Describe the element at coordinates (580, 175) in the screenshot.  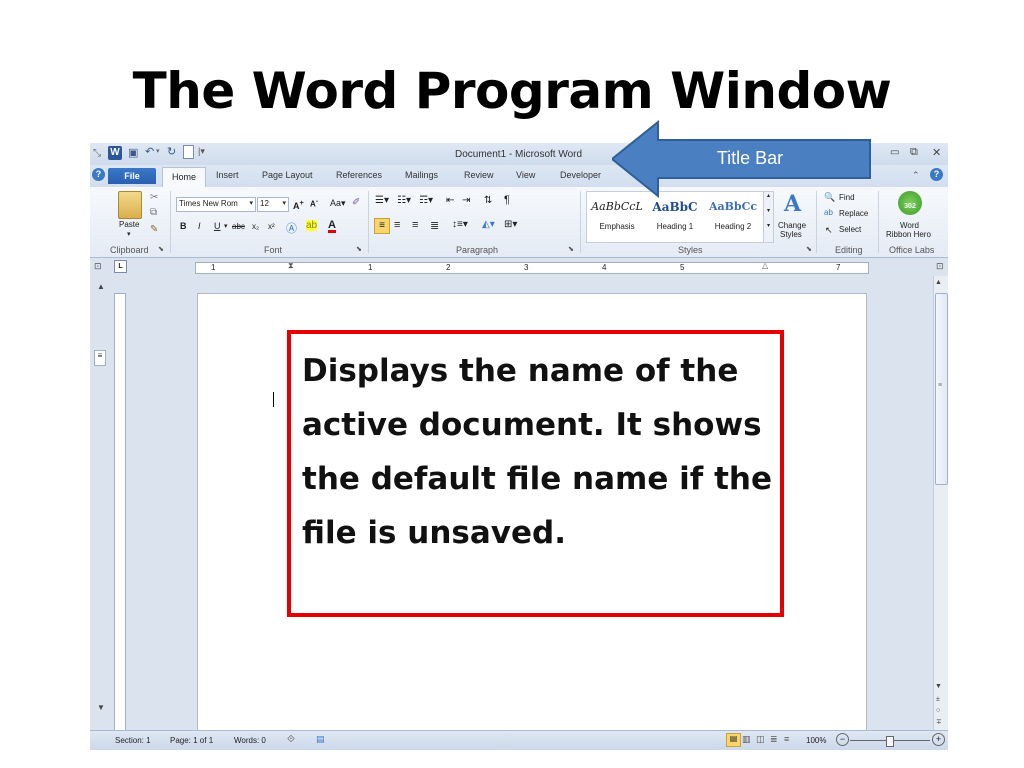
I see `tab-developer: Developer` at that location.